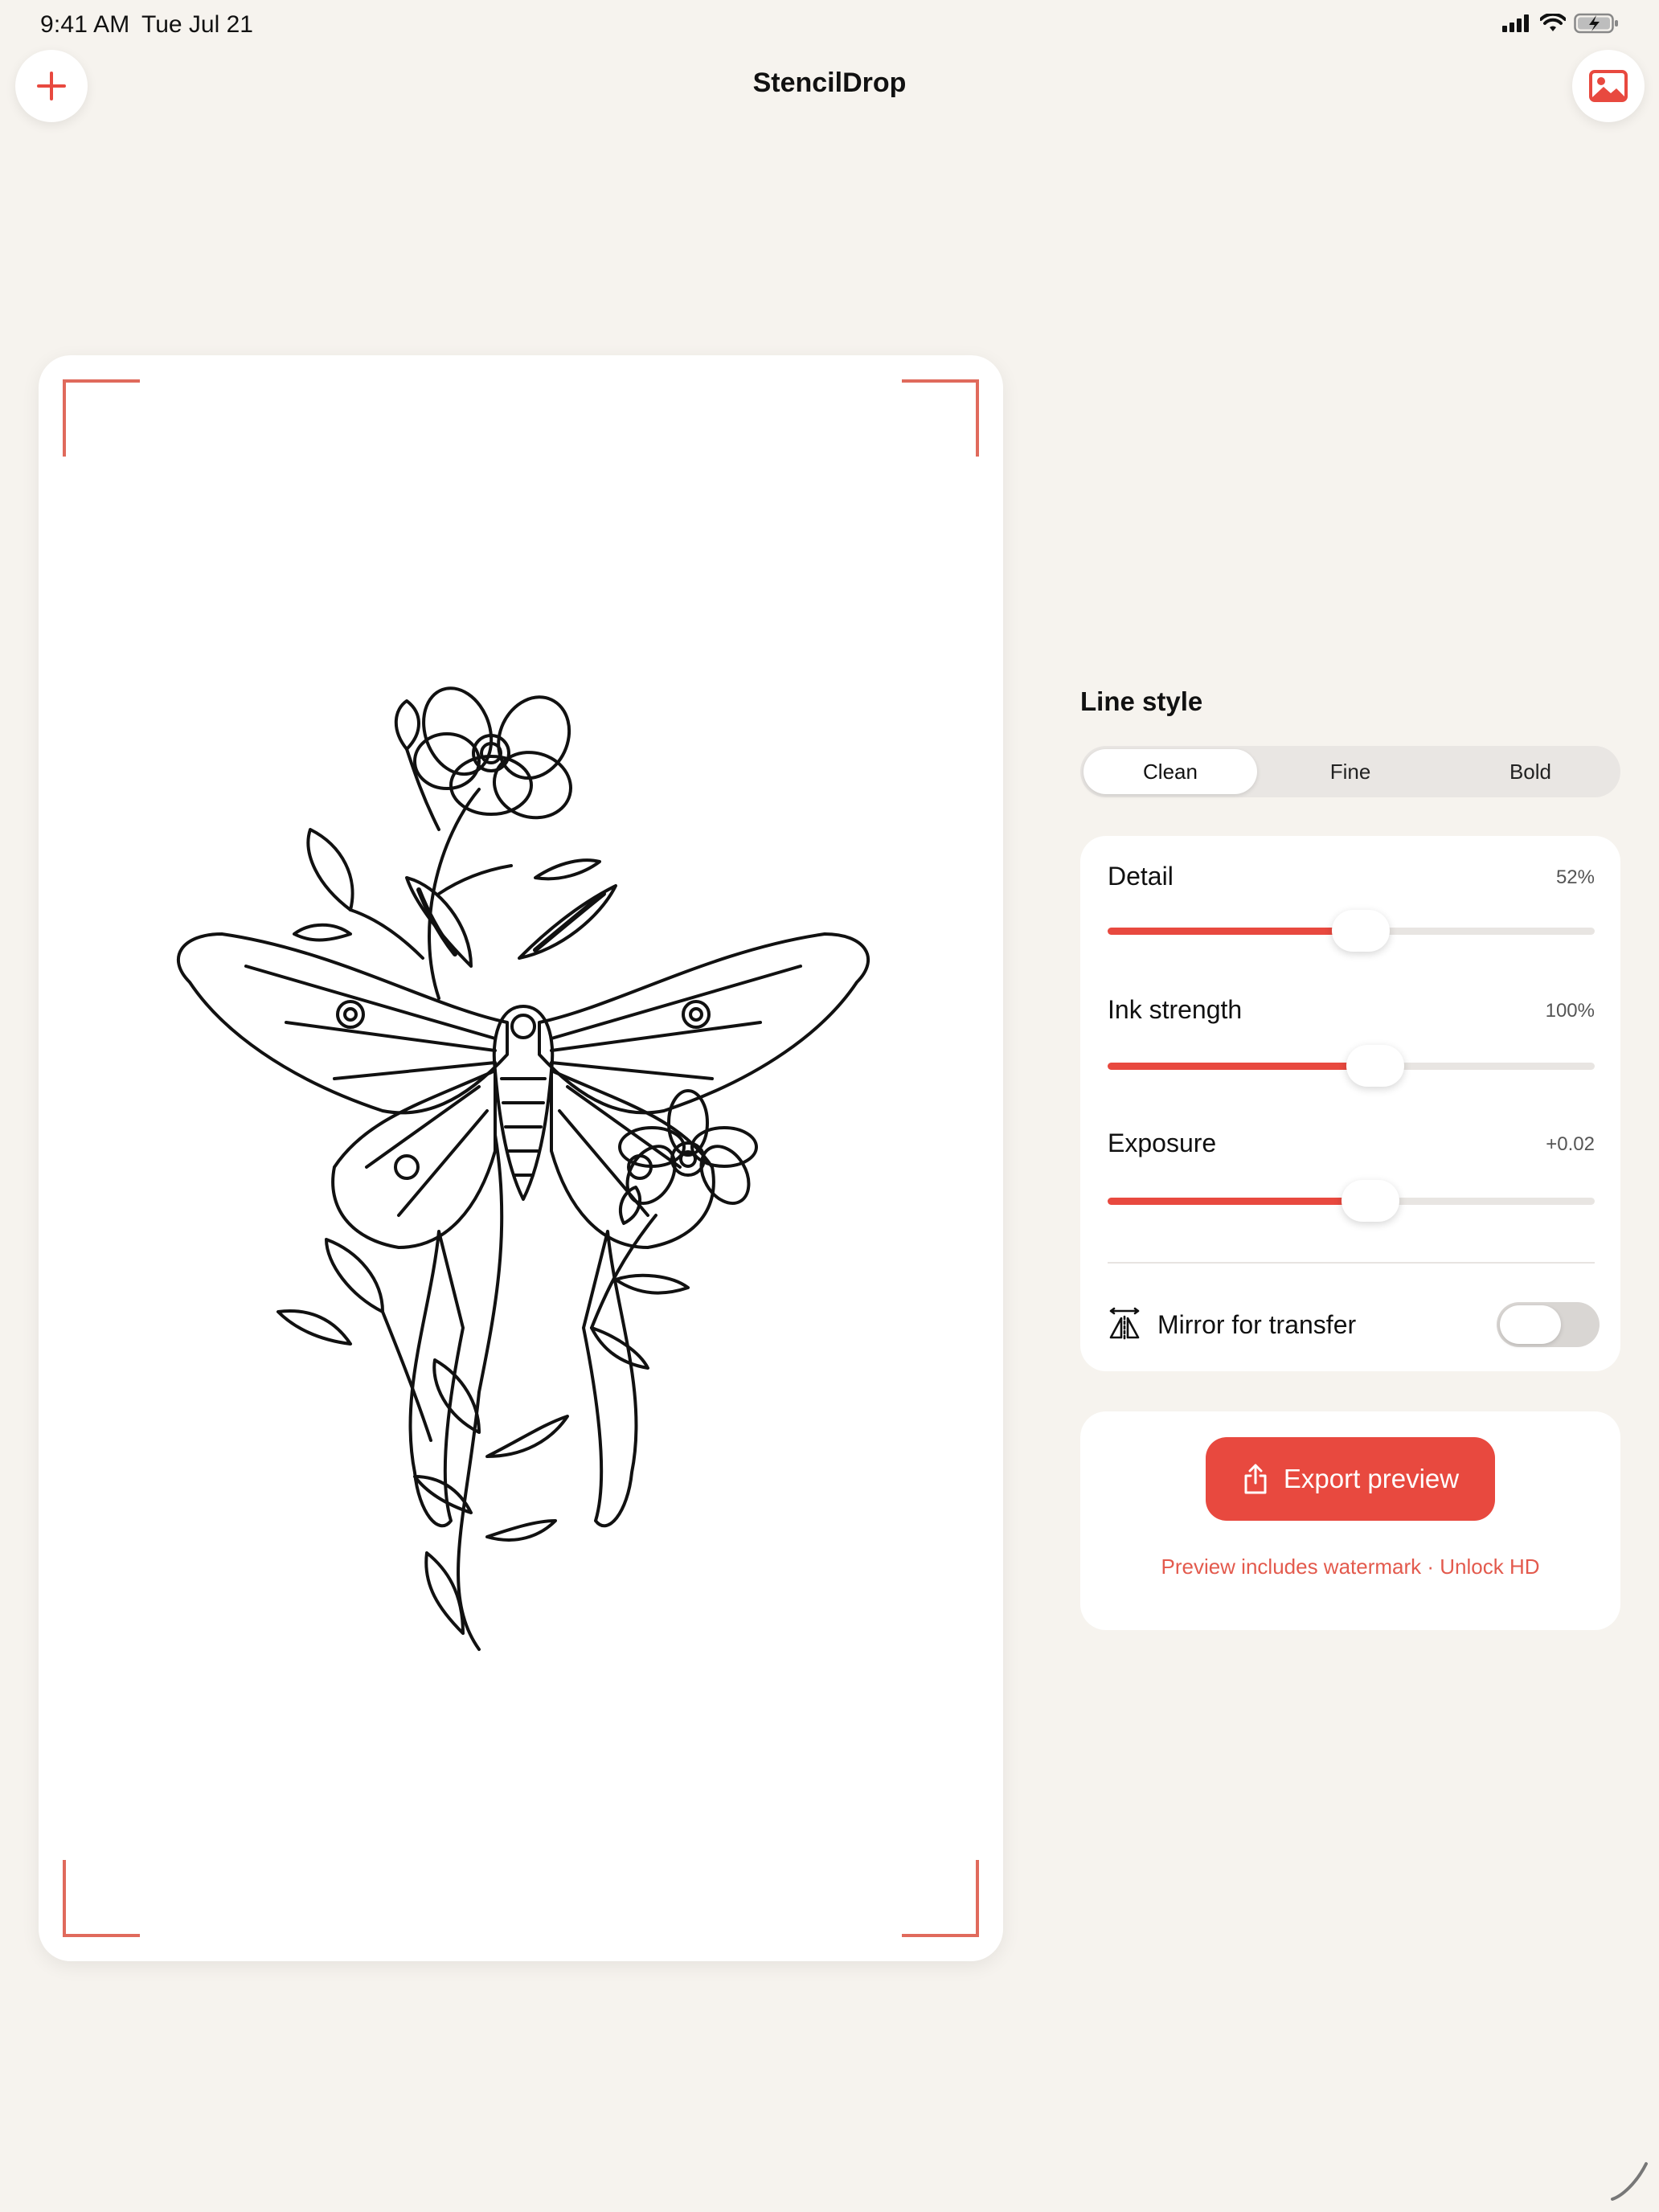 Image resolution: width=1659 pixels, height=2212 pixels. What do you see at coordinates (101, 1898) in the screenshot?
I see `crop-corner-bottom-left` at bounding box center [101, 1898].